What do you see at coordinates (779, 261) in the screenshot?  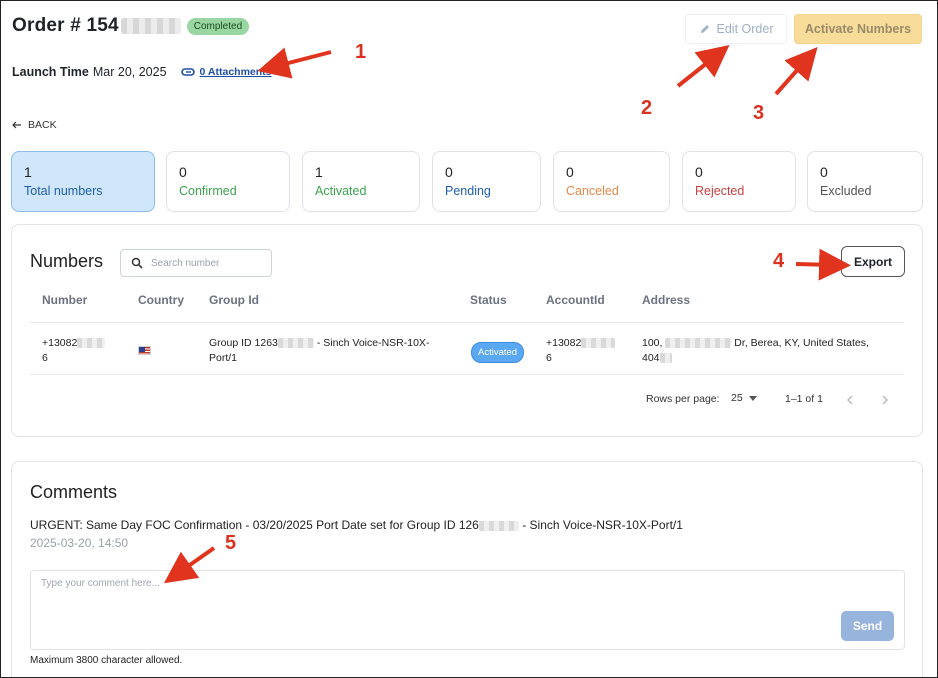 I see `annotation-number-4: 4` at bounding box center [779, 261].